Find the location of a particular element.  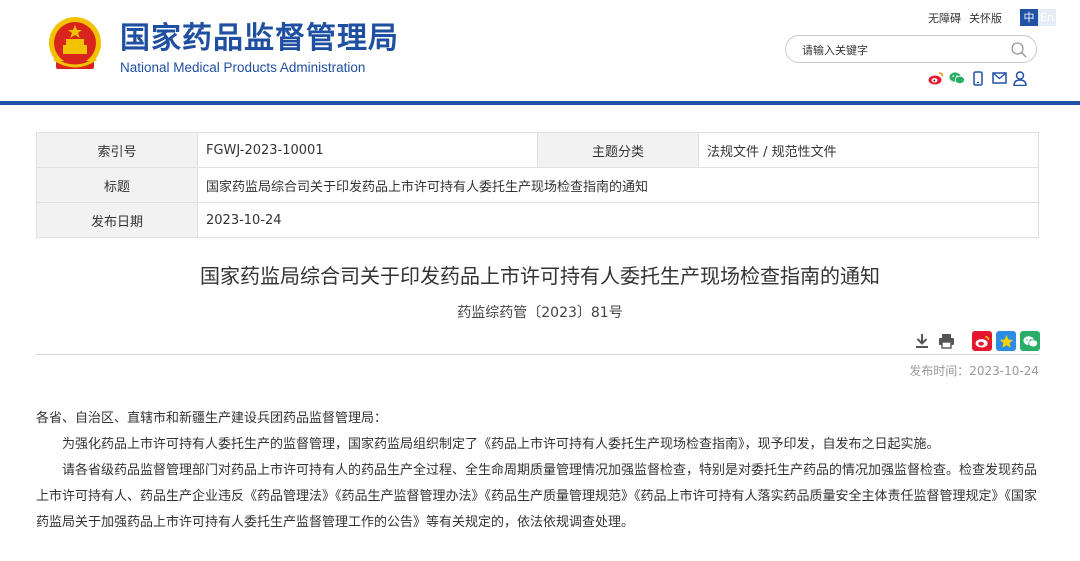

top-links: 无障碍 关怀版 中 En is located at coordinates (992, 17).